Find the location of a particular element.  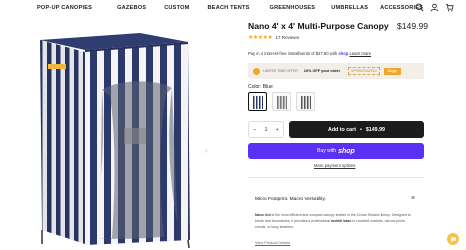

swatch-dark-image is located at coordinates (305, 102).